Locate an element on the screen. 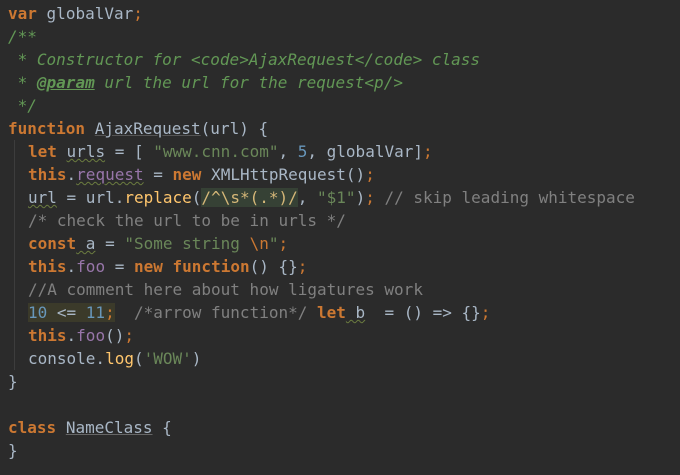  call-parens: () is located at coordinates (115, 335).